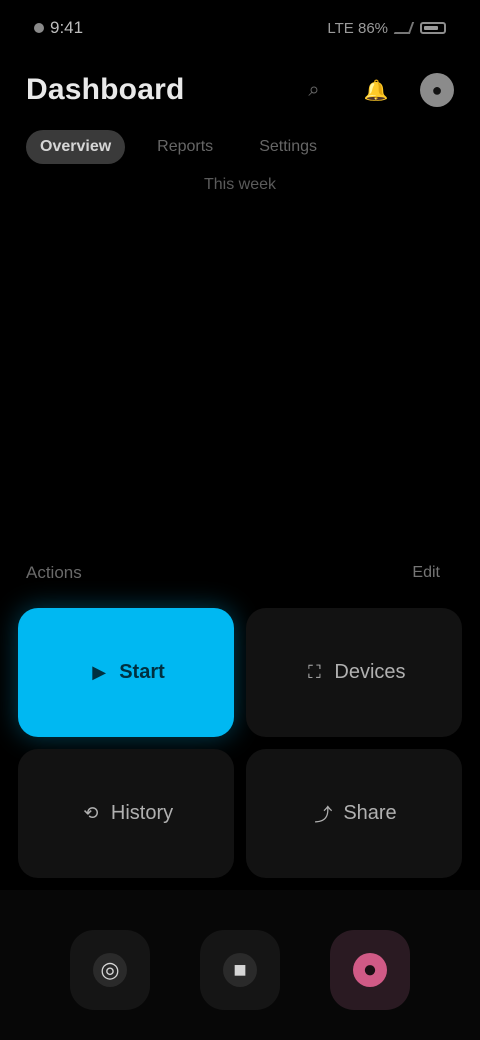  I want to click on record-button: ●, so click(370, 970).